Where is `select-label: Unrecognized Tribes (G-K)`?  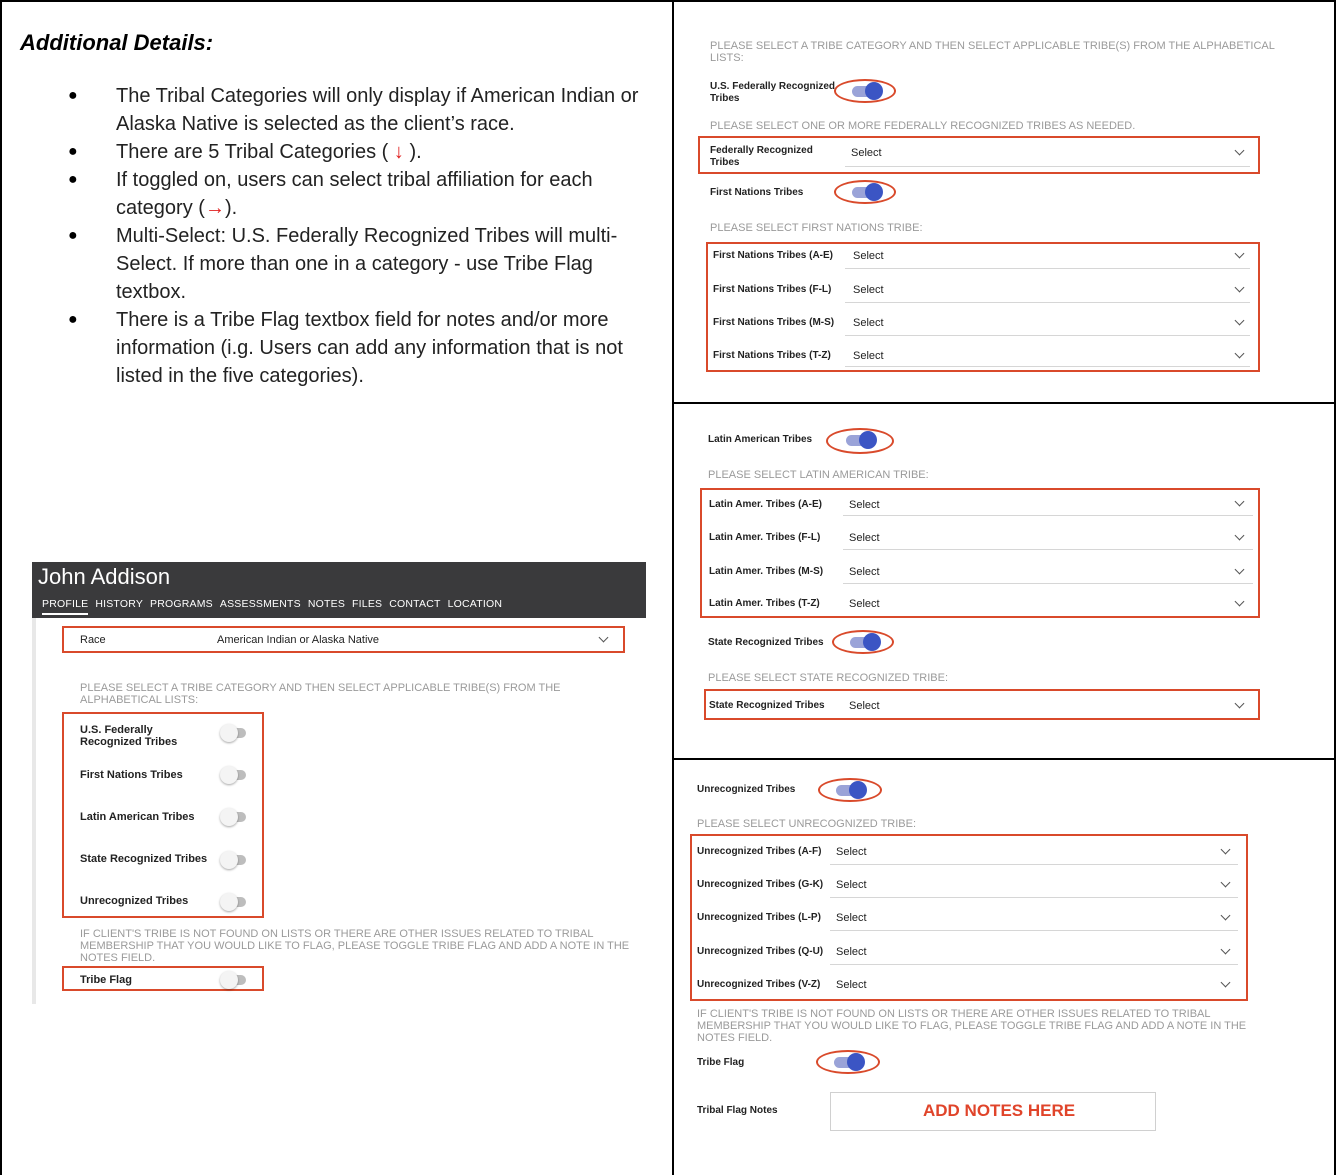
select-label: Unrecognized Tribes (G-K) is located at coordinates (760, 884).